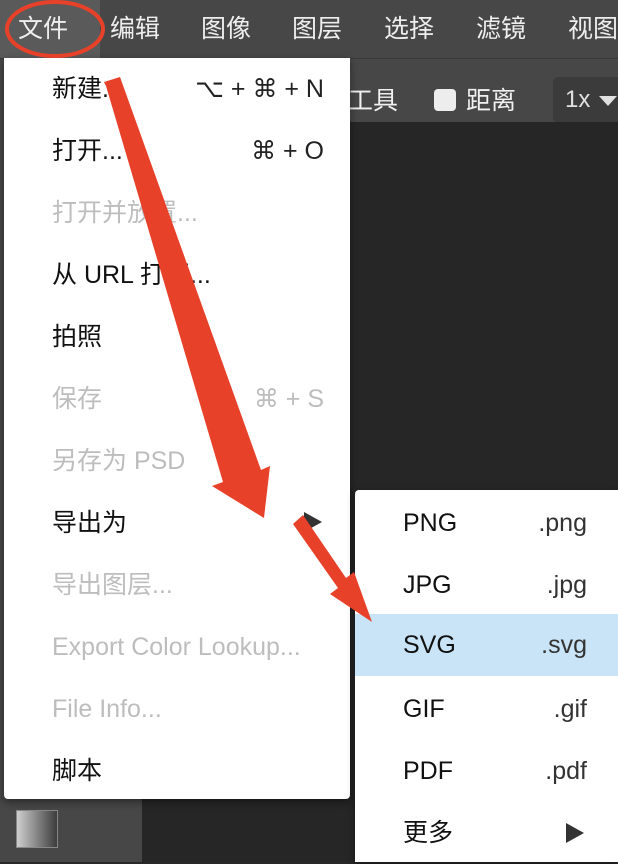 Image resolution: width=618 pixels, height=864 pixels. What do you see at coordinates (564, 645) in the screenshot?
I see `format-extension: .svg` at bounding box center [564, 645].